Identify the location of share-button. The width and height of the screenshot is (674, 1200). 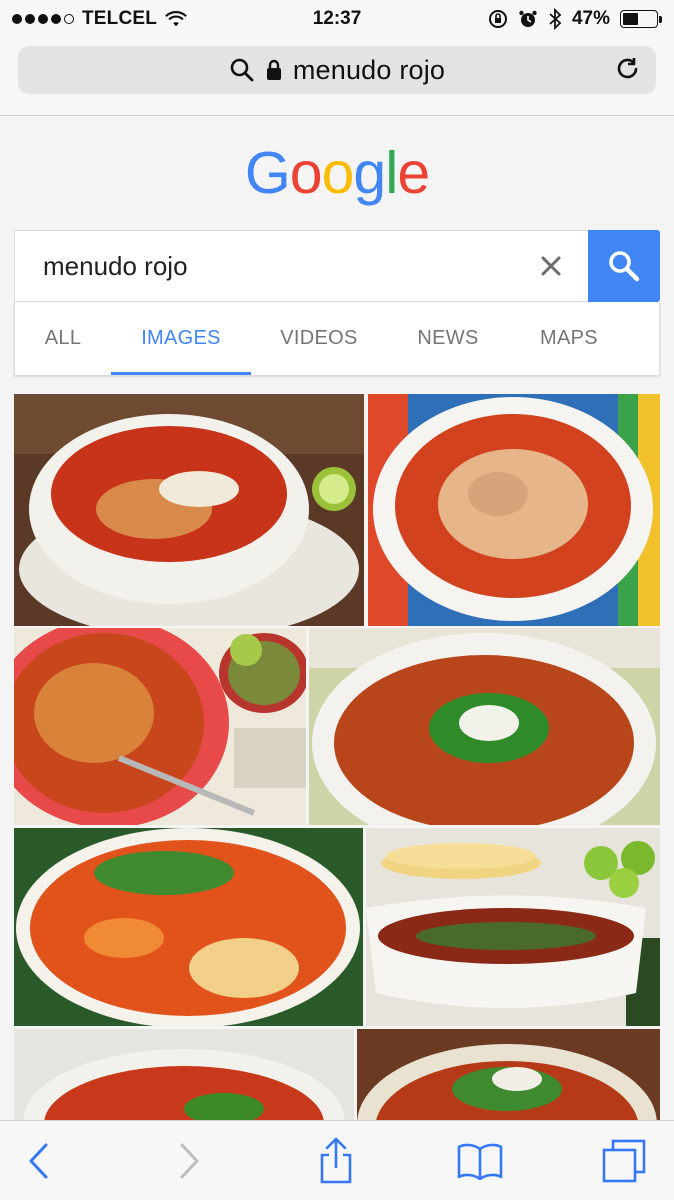
(336, 1161).